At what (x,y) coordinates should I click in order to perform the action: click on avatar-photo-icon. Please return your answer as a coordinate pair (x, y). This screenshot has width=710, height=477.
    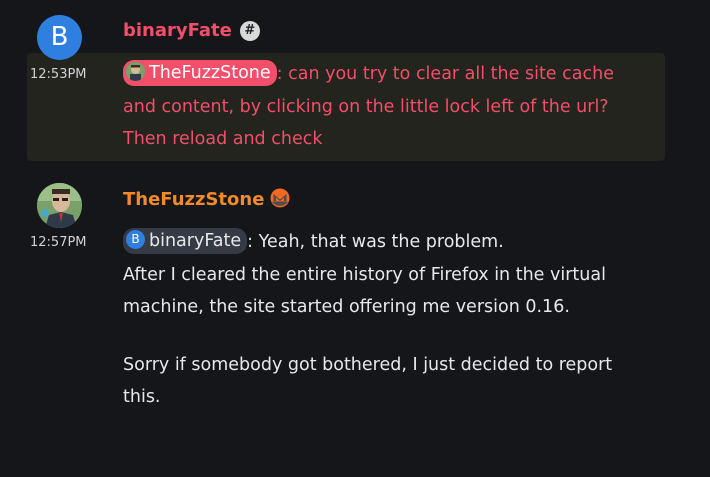
    Looking at the image, I should click on (59, 205).